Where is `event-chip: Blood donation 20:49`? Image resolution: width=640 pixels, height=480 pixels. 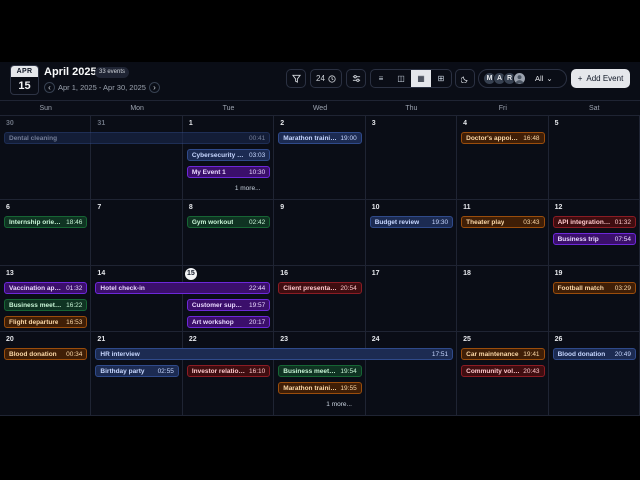
event-chip: Blood donation 20:49 is located at coordinates (594, 354).